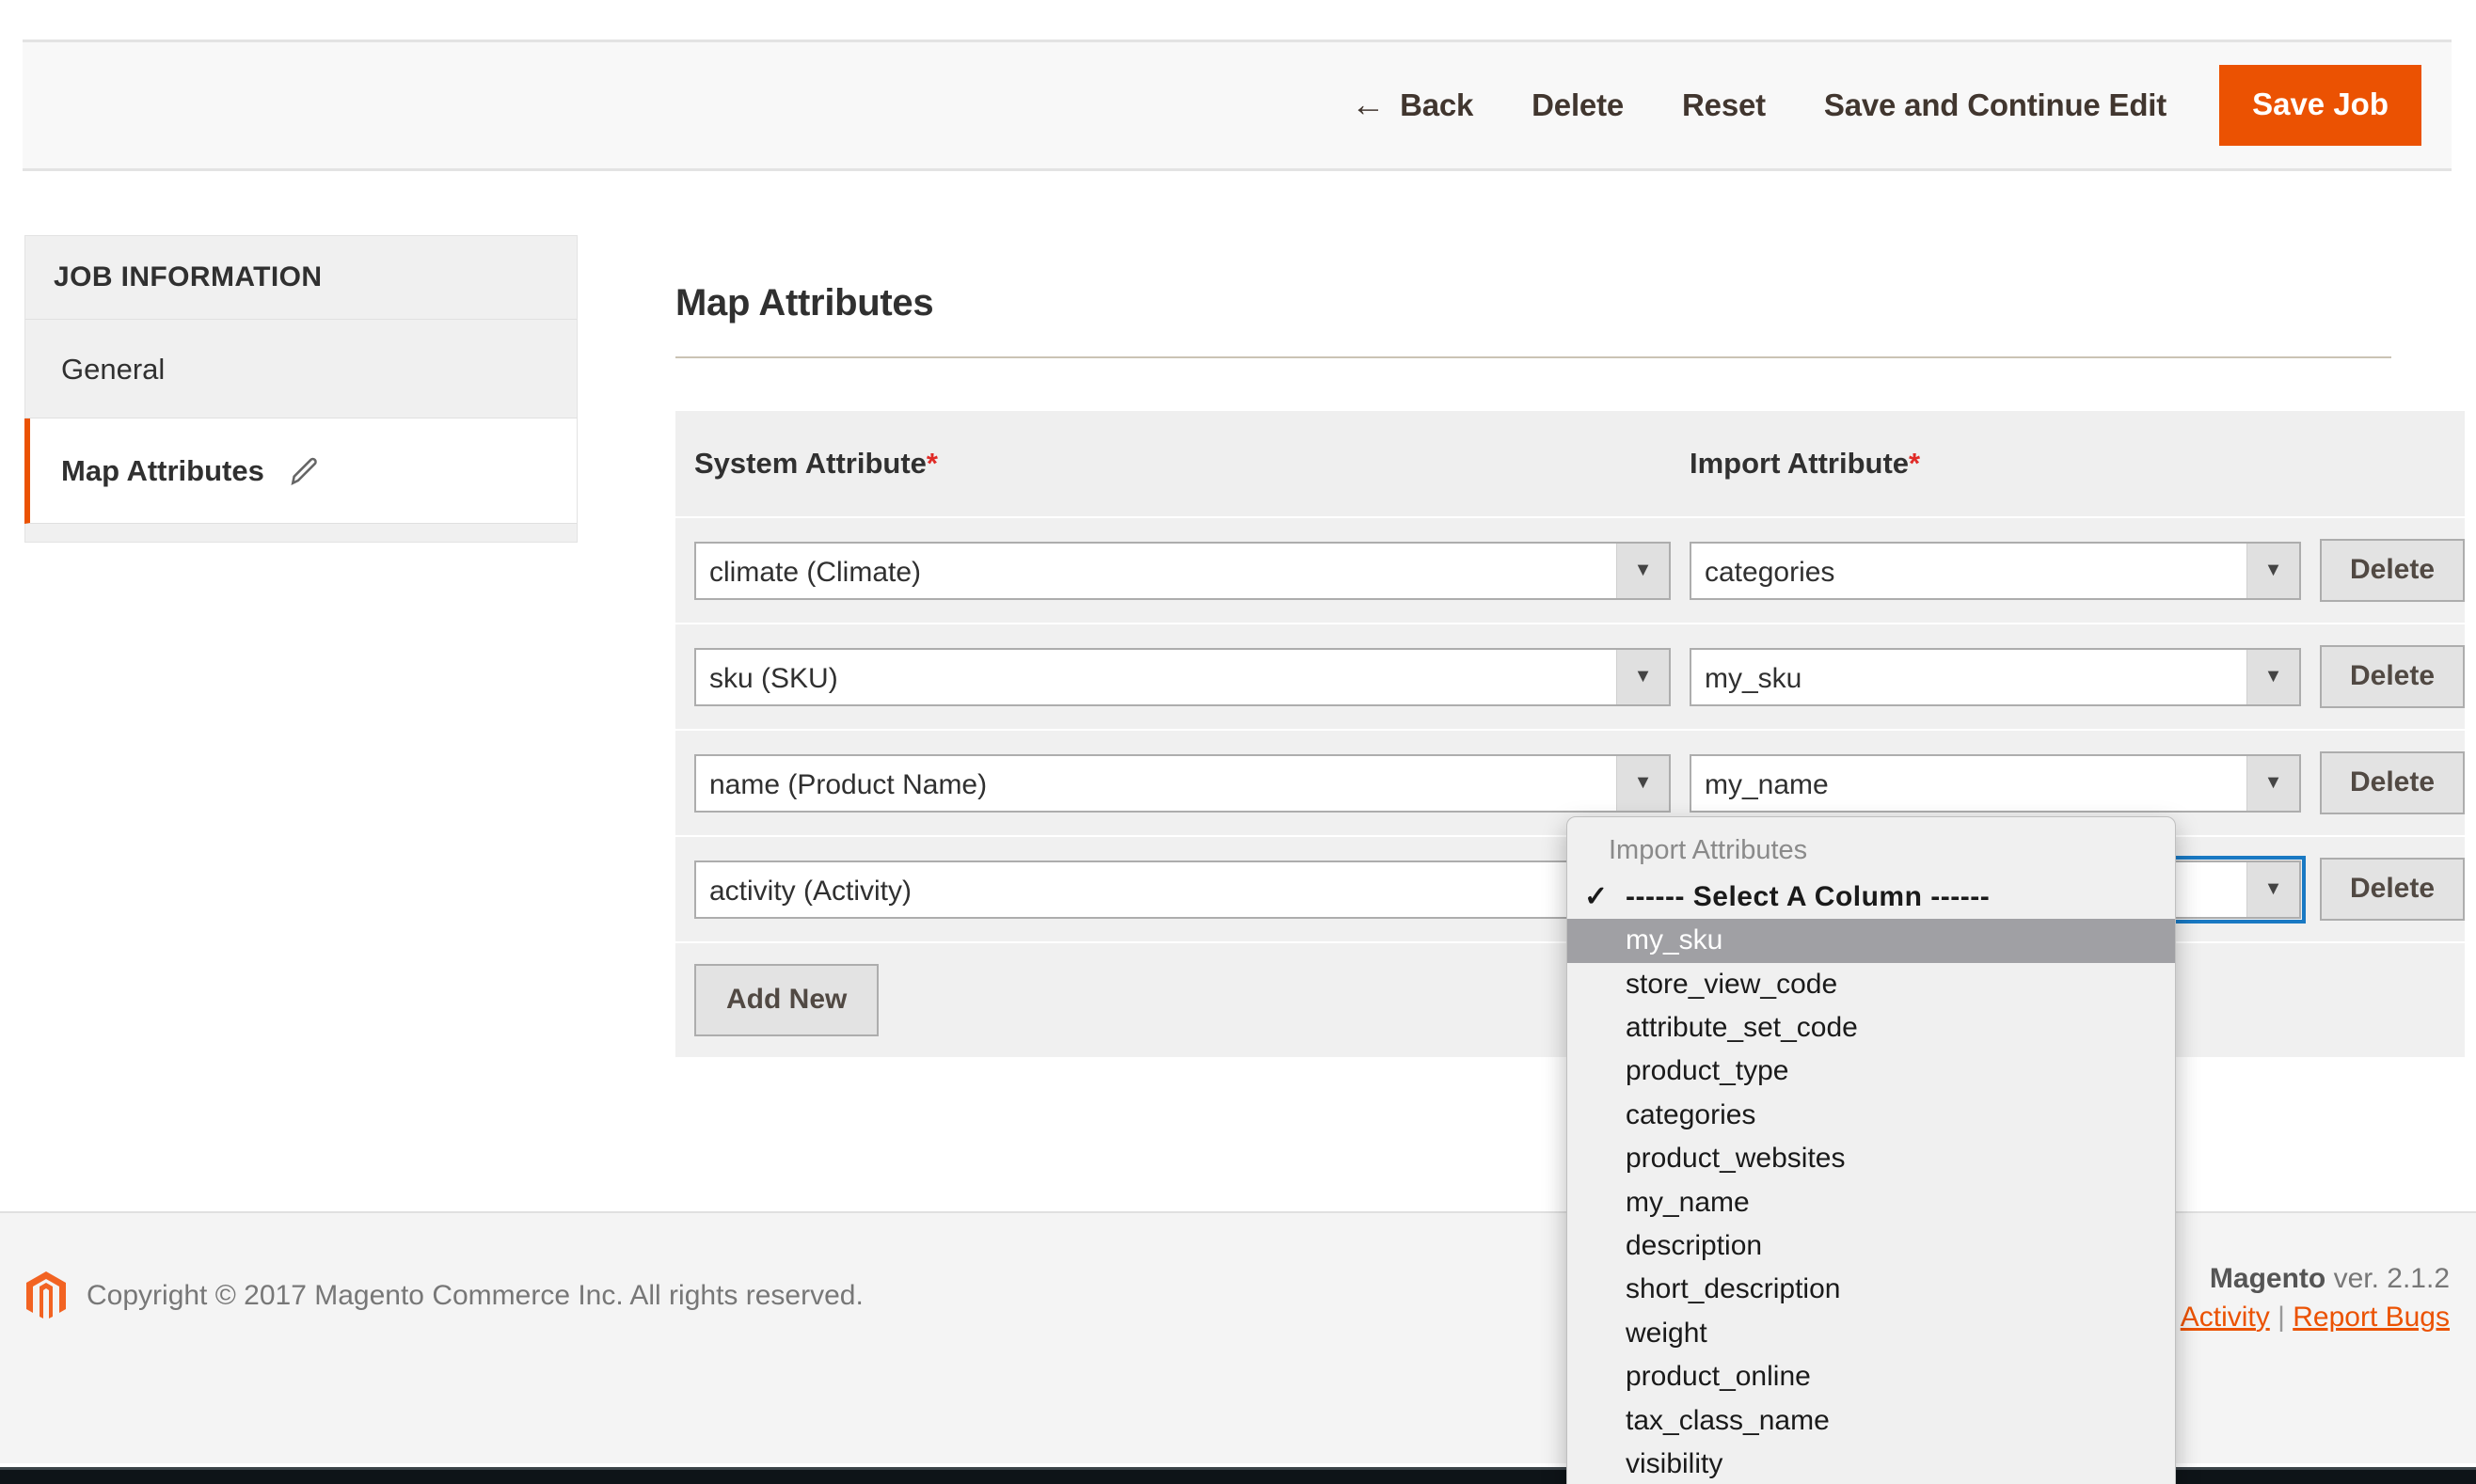  What do you see at coordinates (1871, 1421) in the screenshot?
I see `dropdown-item: tax_class_name` at bounding box center [1871, 1421].